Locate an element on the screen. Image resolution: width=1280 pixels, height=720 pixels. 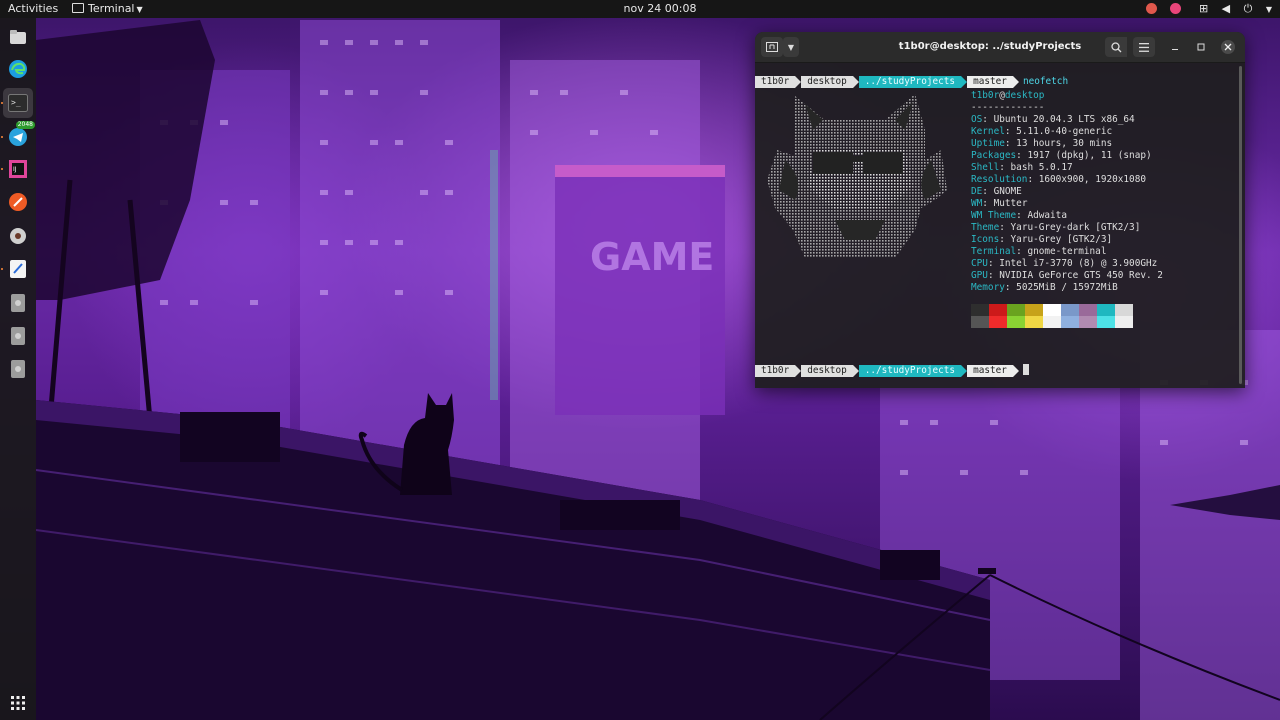
telegram-icon: 2048 is located at coordinates (21, 134).